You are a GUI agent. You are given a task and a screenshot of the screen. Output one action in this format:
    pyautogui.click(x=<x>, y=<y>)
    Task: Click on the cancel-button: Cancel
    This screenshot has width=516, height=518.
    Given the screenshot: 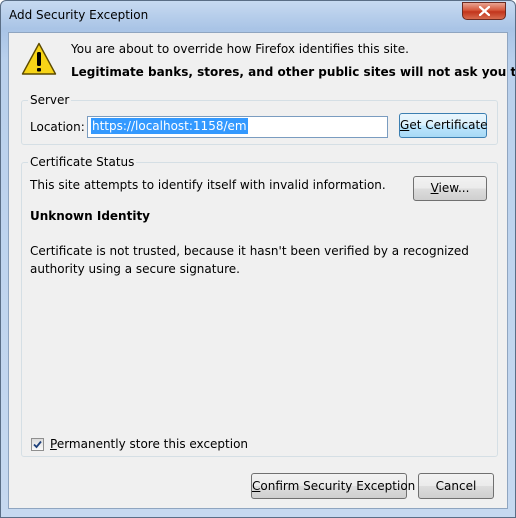 What is the action you would take?
    pyautogui.click(x=456, y=486)
    